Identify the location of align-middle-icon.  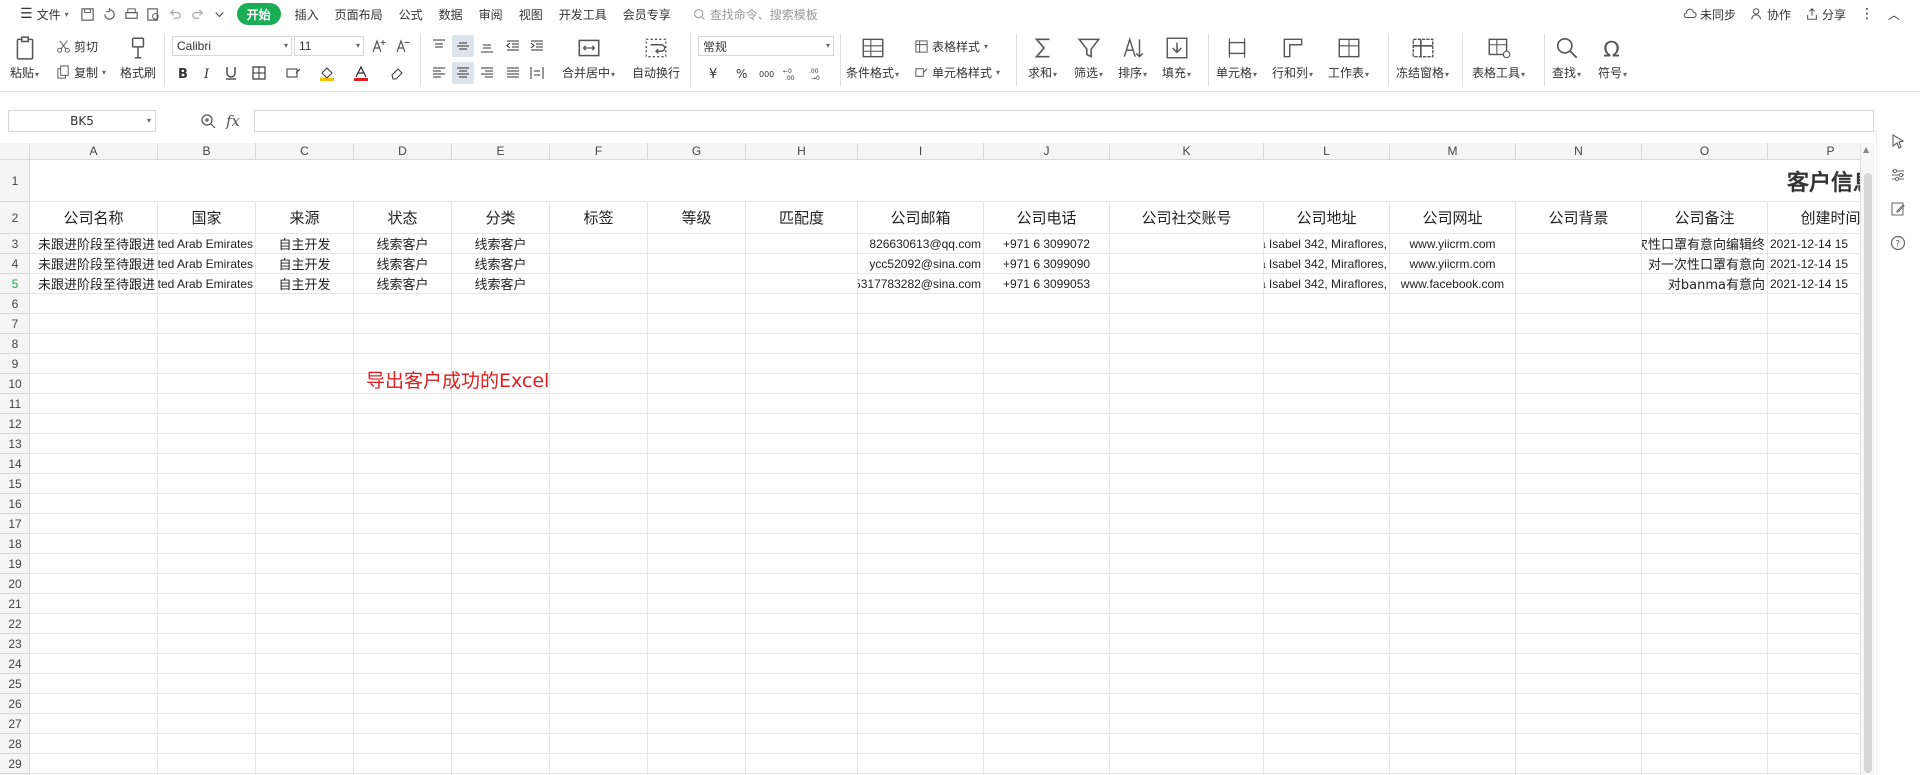
(463, 46).